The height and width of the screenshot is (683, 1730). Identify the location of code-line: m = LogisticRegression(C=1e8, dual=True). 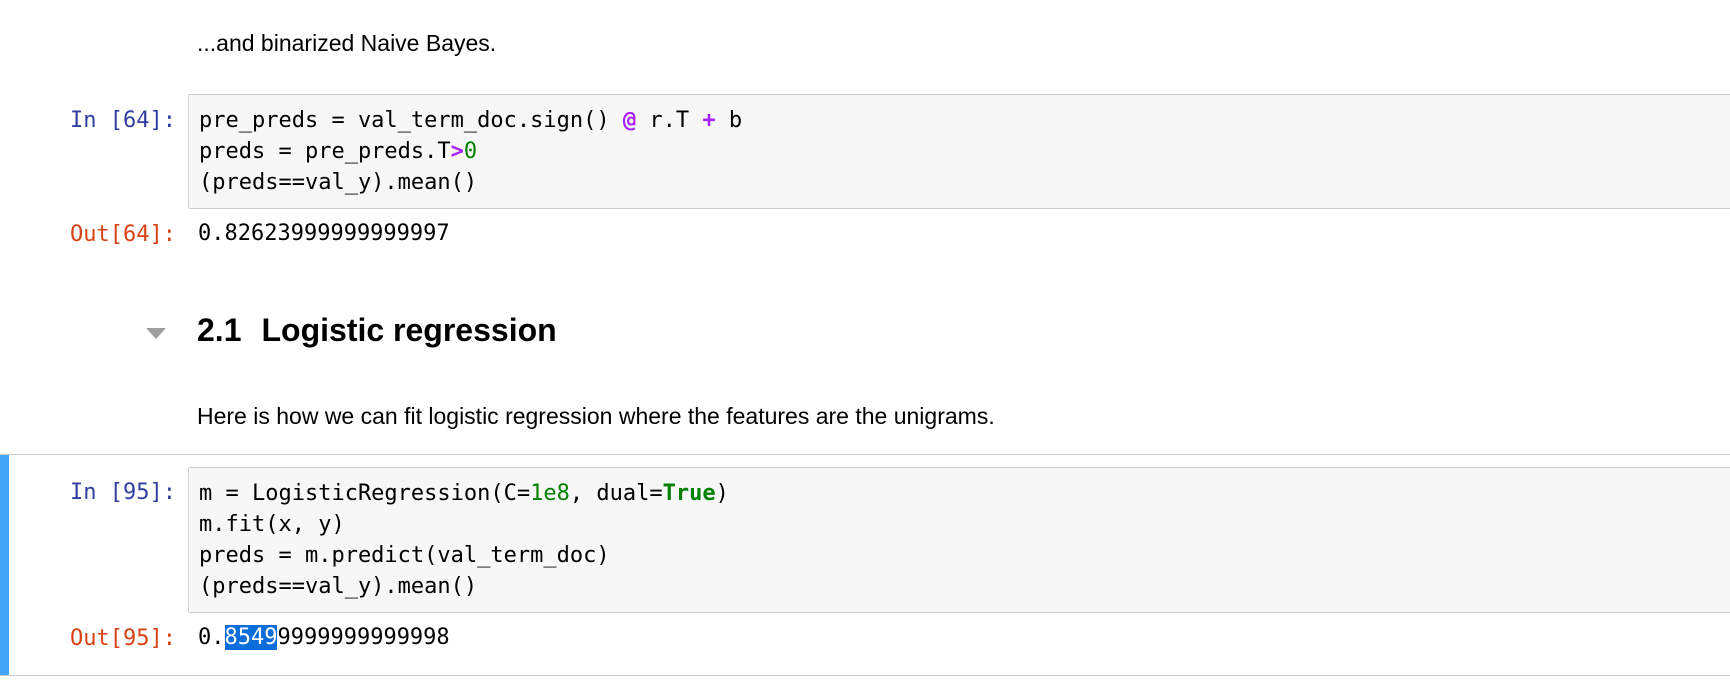
(964, 493).